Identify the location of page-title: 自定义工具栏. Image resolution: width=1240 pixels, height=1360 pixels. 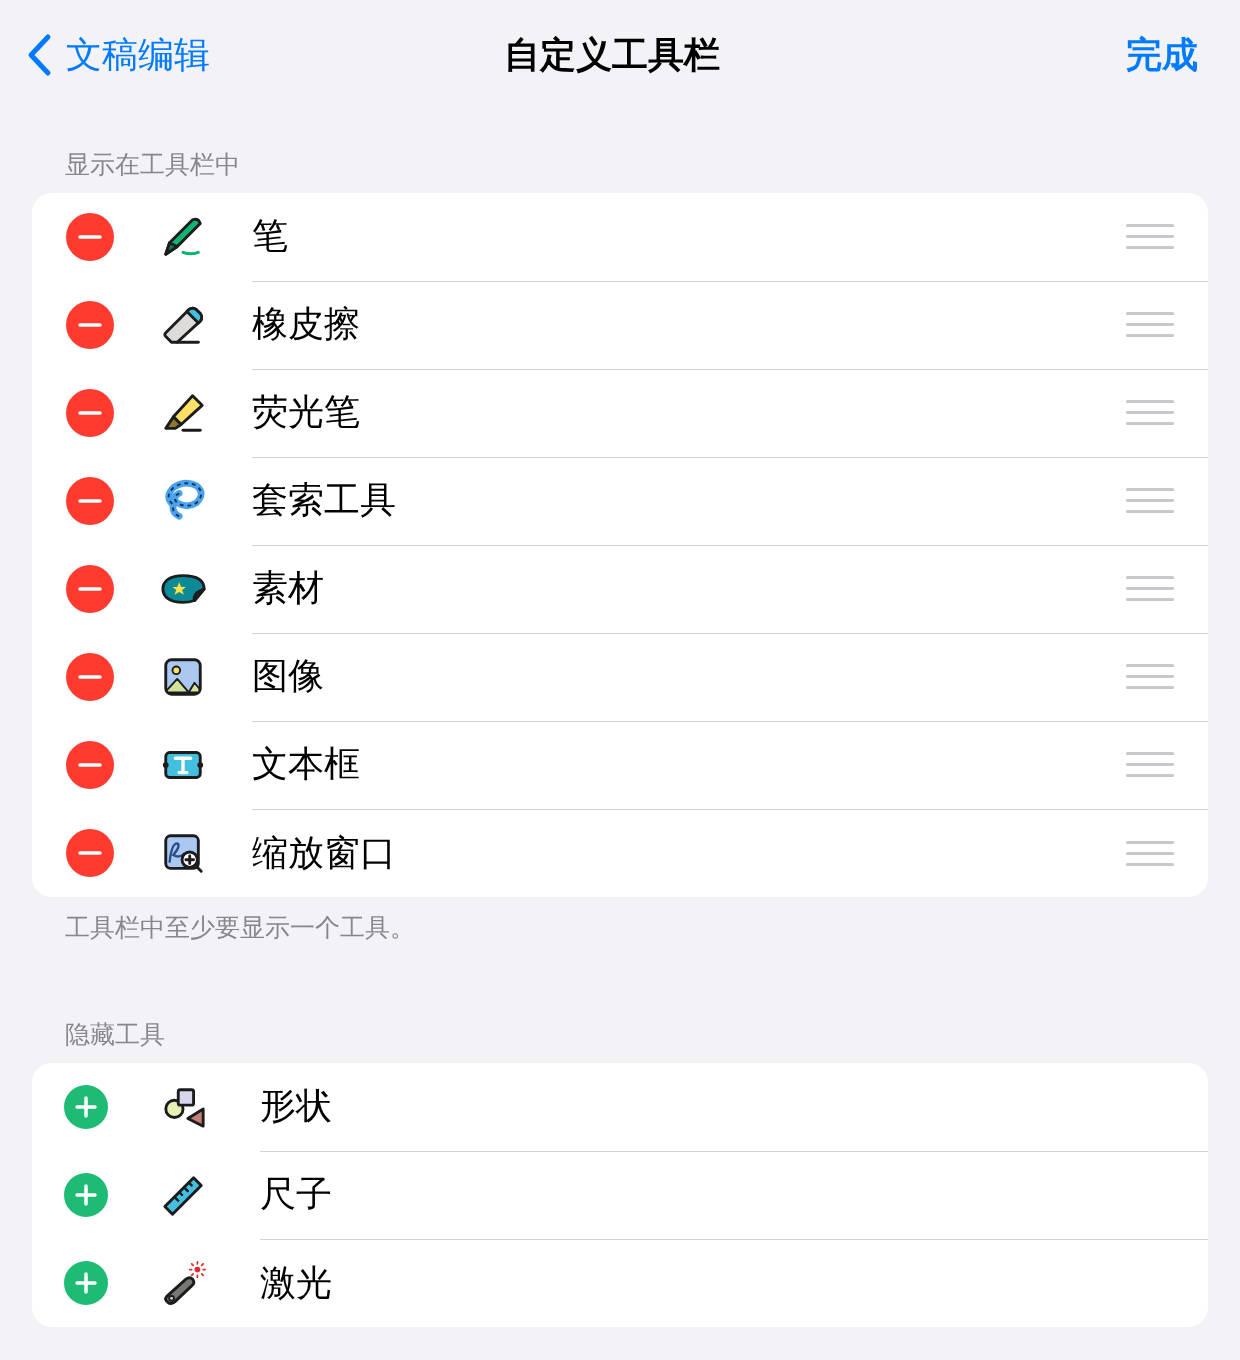
(612, 54).